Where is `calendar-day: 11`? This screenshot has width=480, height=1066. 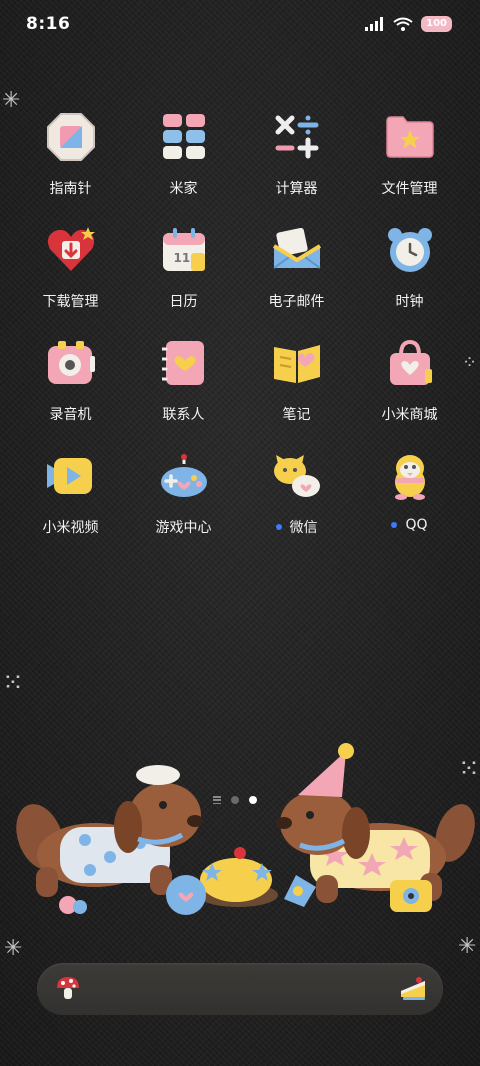 calendar-day: 11 is located at coordinates (182, 258).